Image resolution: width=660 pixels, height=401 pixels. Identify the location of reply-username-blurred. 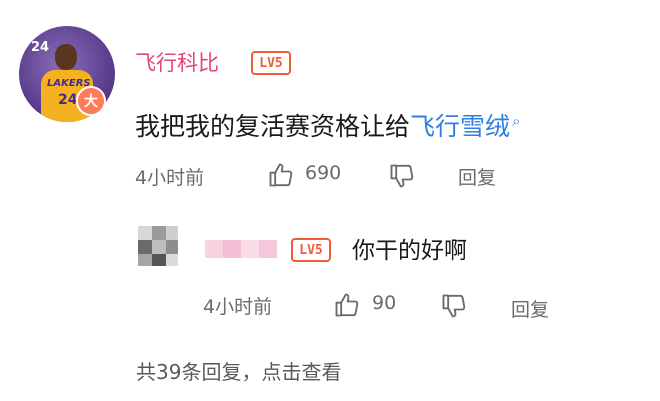
(242, 249).